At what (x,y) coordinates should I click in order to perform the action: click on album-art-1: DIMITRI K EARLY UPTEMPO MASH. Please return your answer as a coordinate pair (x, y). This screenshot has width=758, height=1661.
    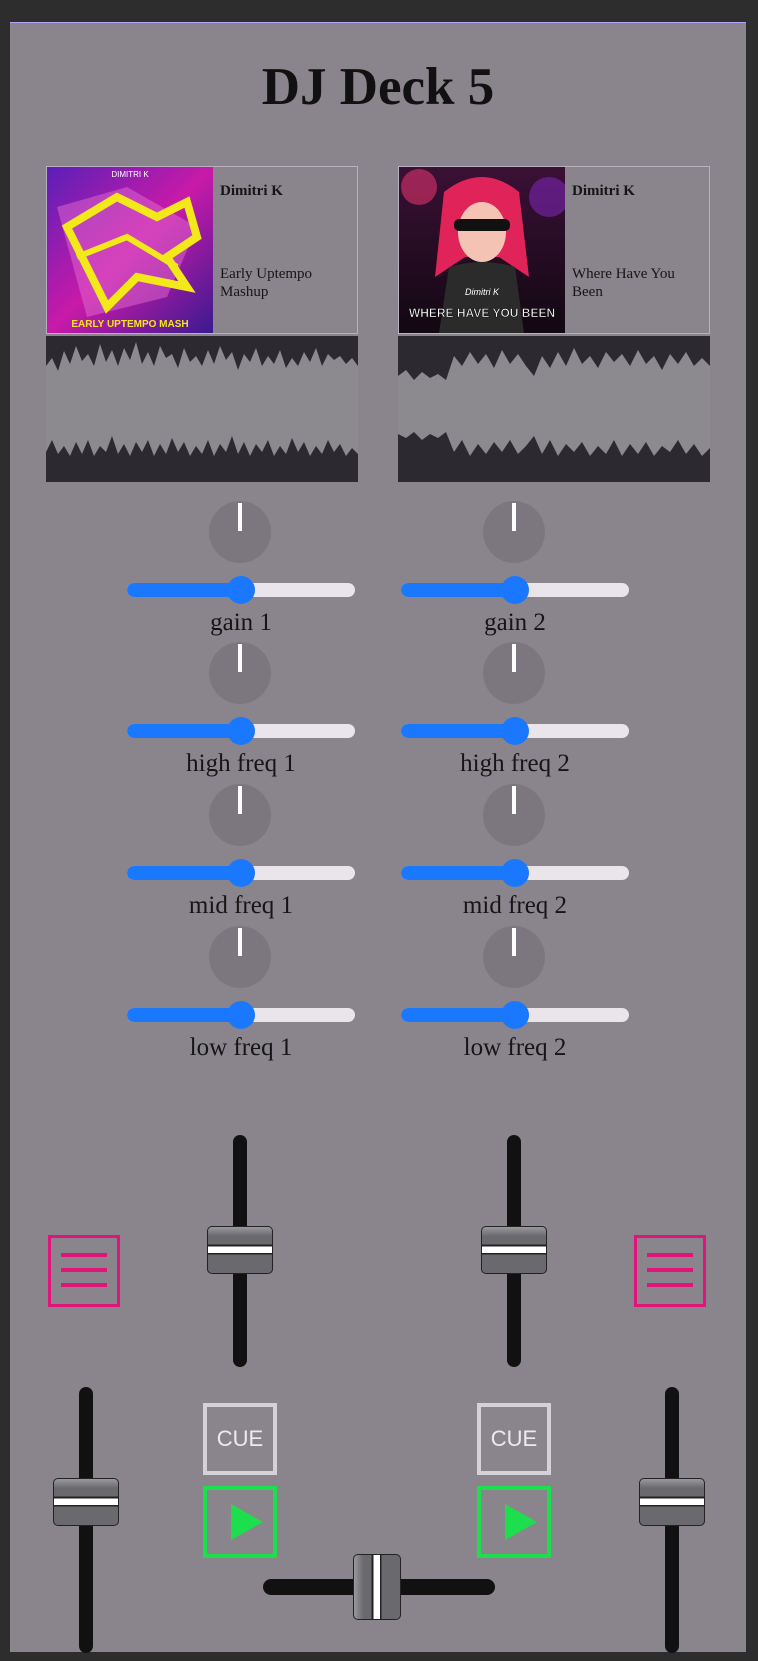
    Looking at the image, I should click on (130, 250).